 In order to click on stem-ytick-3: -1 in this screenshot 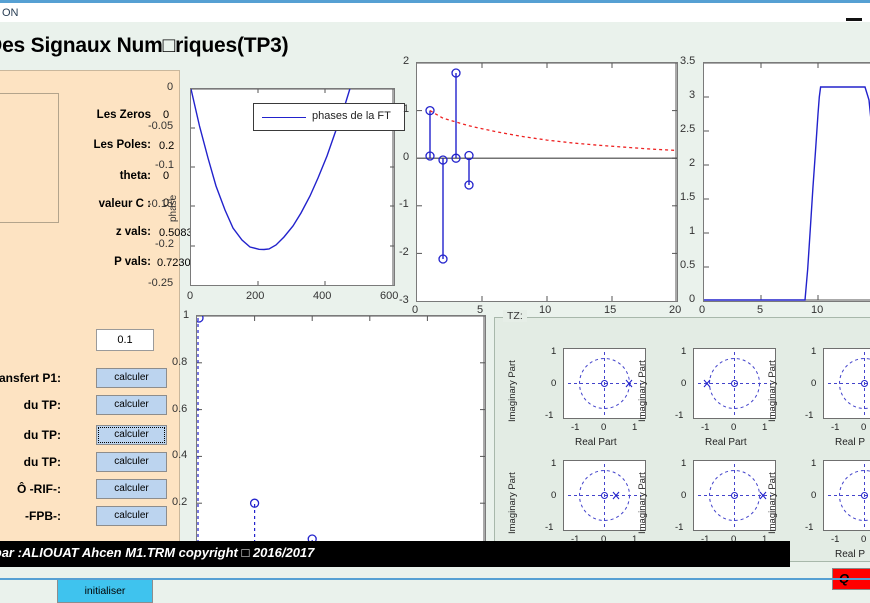, I will do `click(404, 204)`.